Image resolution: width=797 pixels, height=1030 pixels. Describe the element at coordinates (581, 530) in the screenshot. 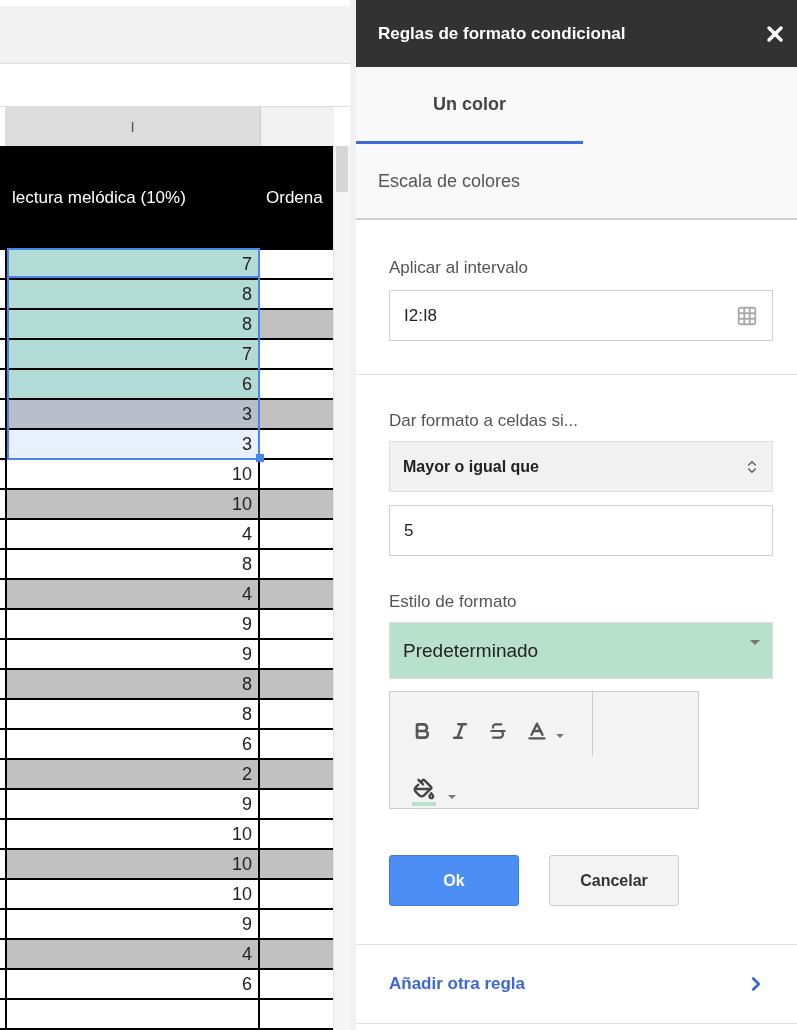

I see `value-field: 5` at that location.